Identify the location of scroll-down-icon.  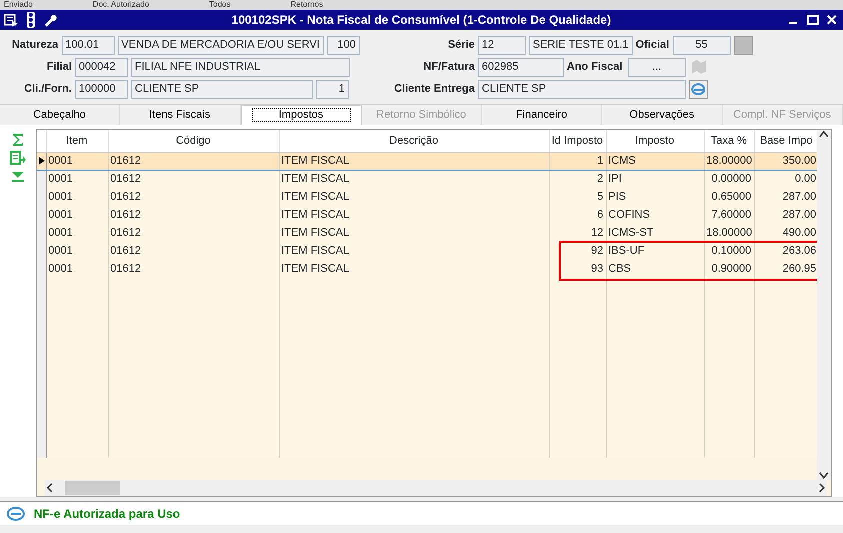
(824, 476).